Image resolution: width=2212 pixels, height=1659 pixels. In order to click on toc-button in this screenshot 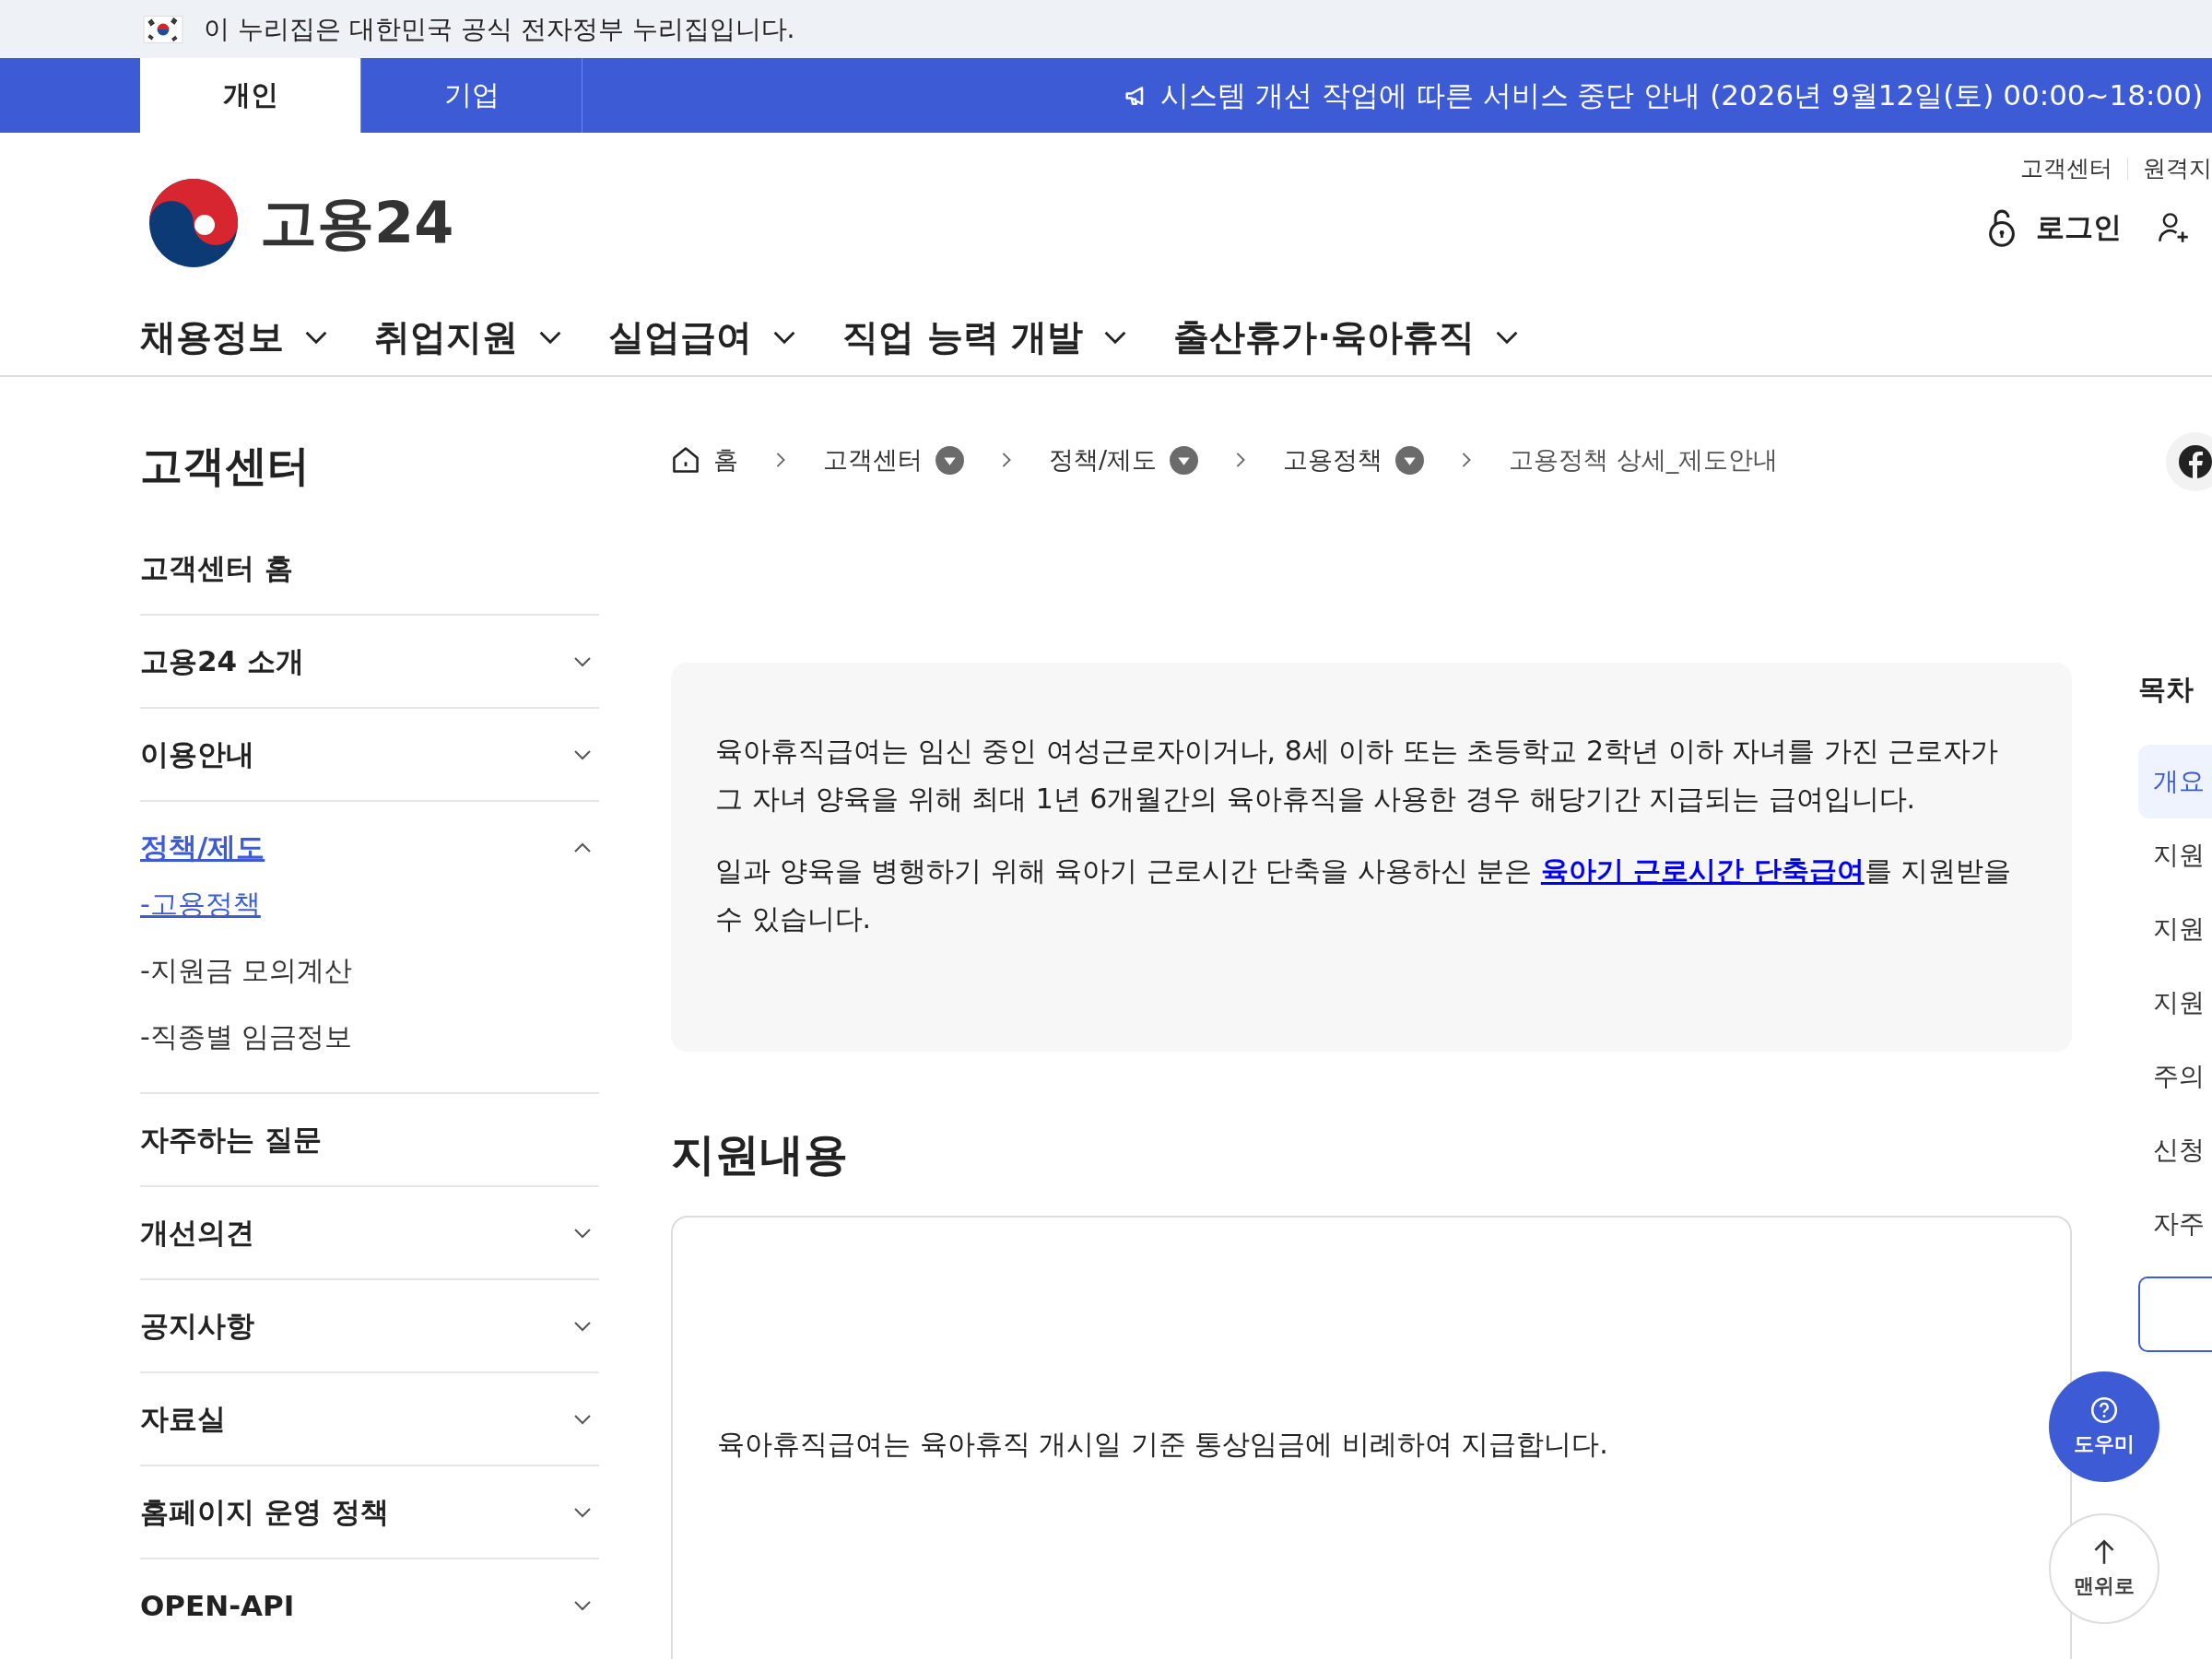, I will do `click(2175, 1314)`.